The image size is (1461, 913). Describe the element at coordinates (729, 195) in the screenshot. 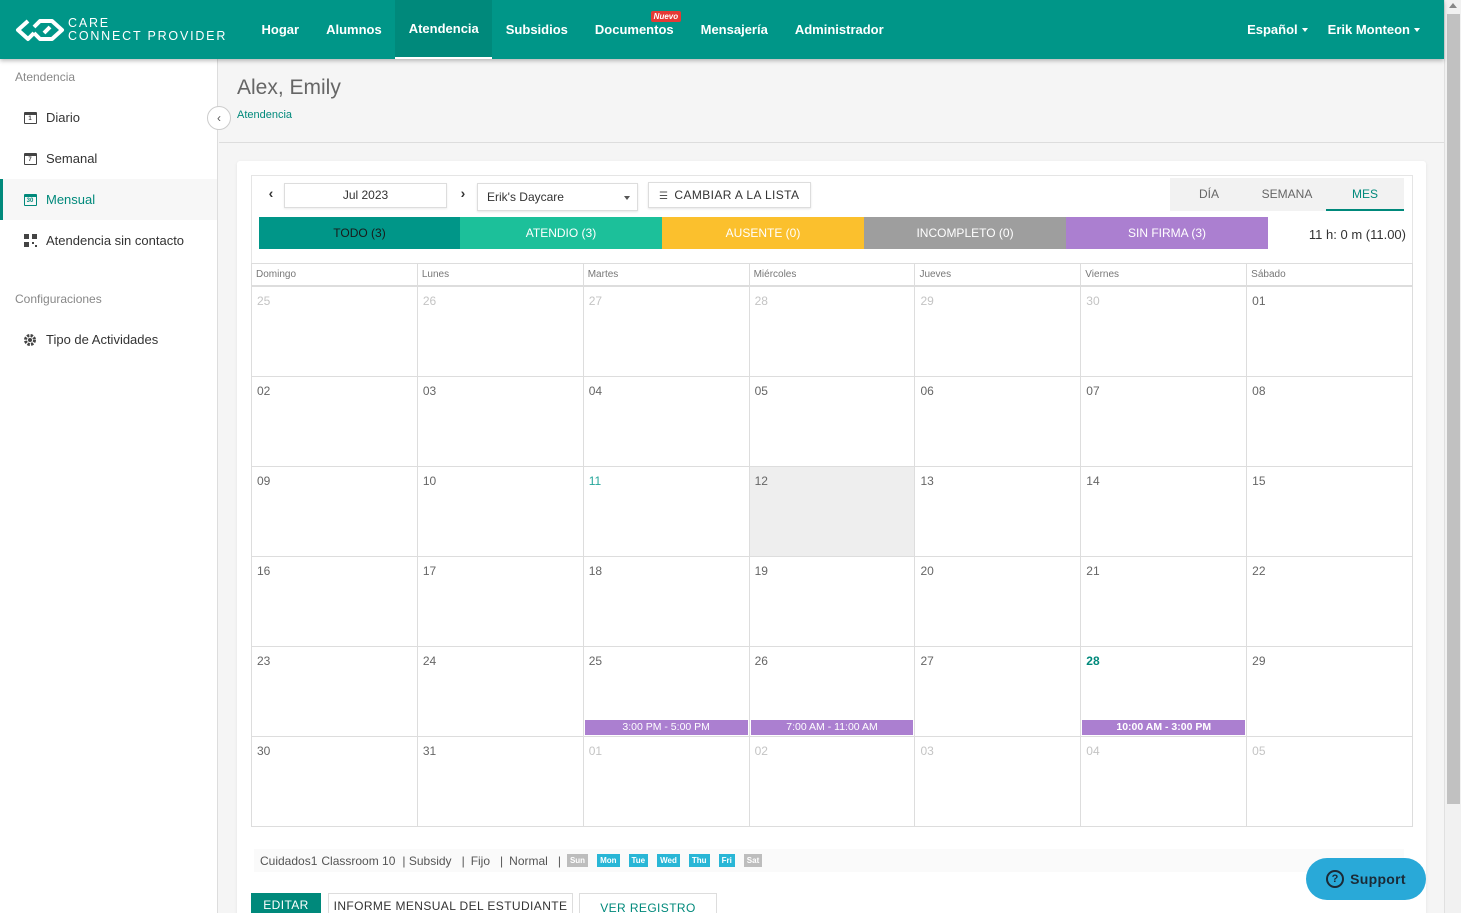

I see `switch-to-list-button: ☰ CAMBIAR A LA LISTA` at that location.